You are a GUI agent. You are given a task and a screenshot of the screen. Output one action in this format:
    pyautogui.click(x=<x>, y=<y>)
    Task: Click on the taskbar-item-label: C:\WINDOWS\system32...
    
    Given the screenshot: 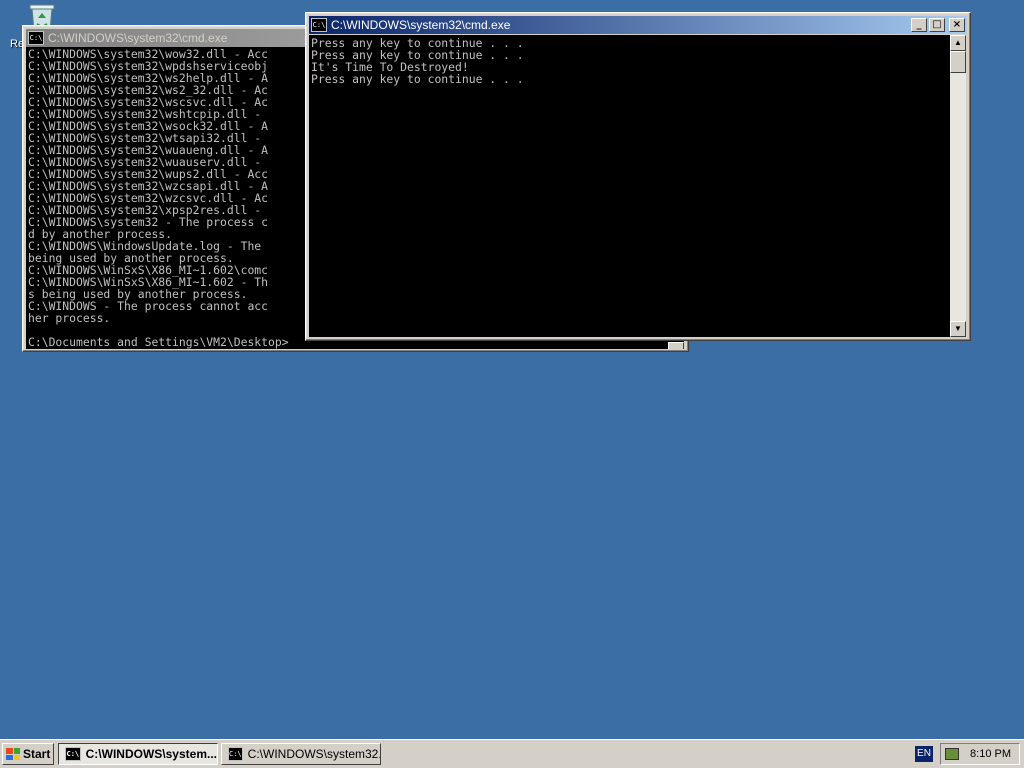 What is the action you would take?
    pyautogui.click(x=314, y=754)
    